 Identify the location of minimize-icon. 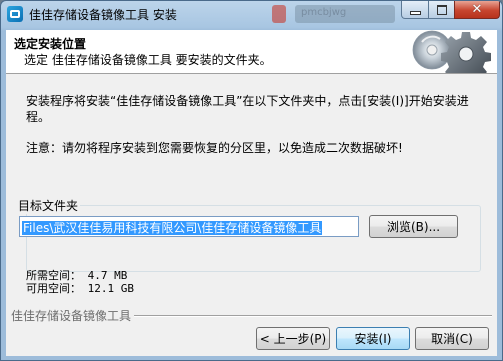
(415, 12).